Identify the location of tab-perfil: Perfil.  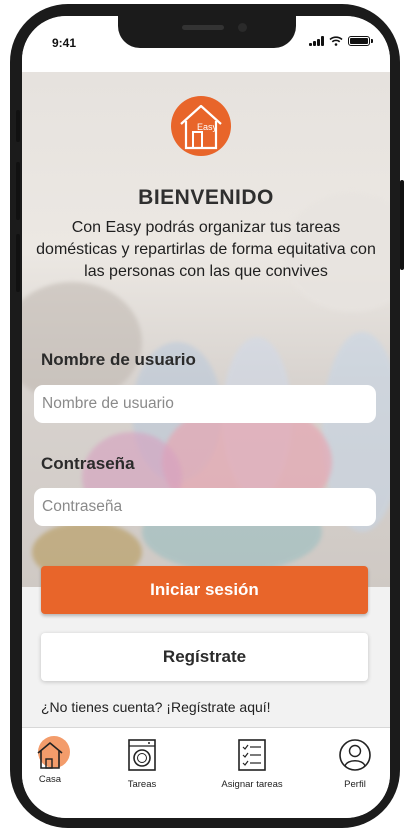
(352, 764).